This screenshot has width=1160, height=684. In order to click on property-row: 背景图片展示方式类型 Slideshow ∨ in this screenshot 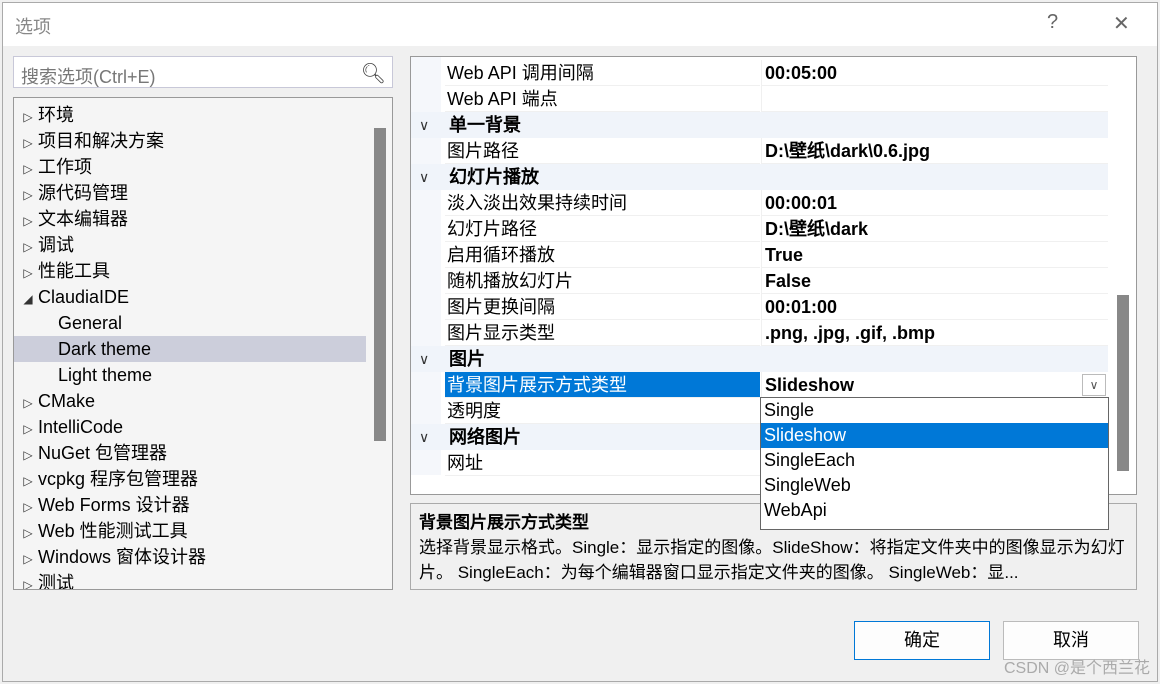, I will do `click(759, 385)`.